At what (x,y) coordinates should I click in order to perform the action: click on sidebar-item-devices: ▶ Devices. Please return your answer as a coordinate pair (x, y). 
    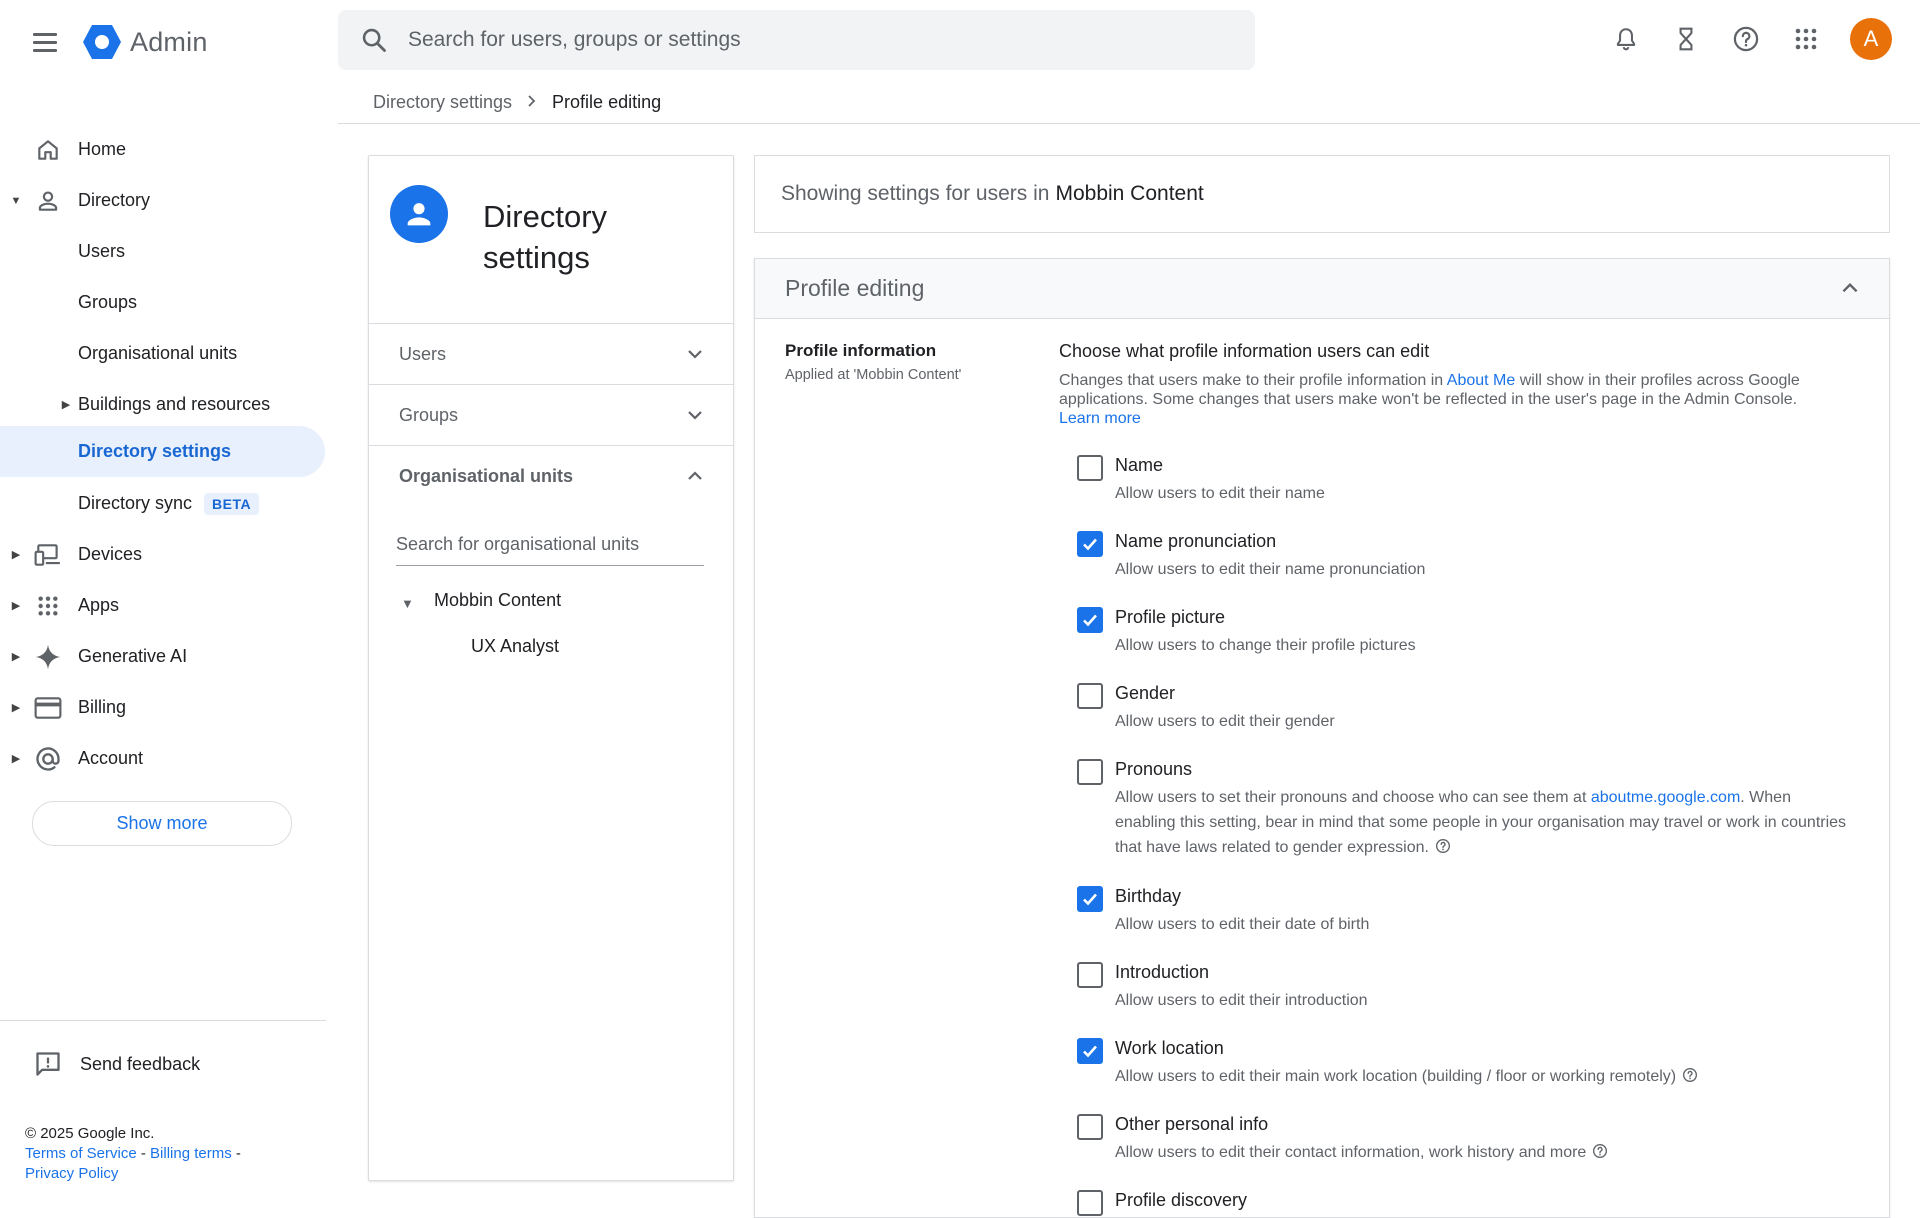
    Looking at the image, I should click on (163, 554).